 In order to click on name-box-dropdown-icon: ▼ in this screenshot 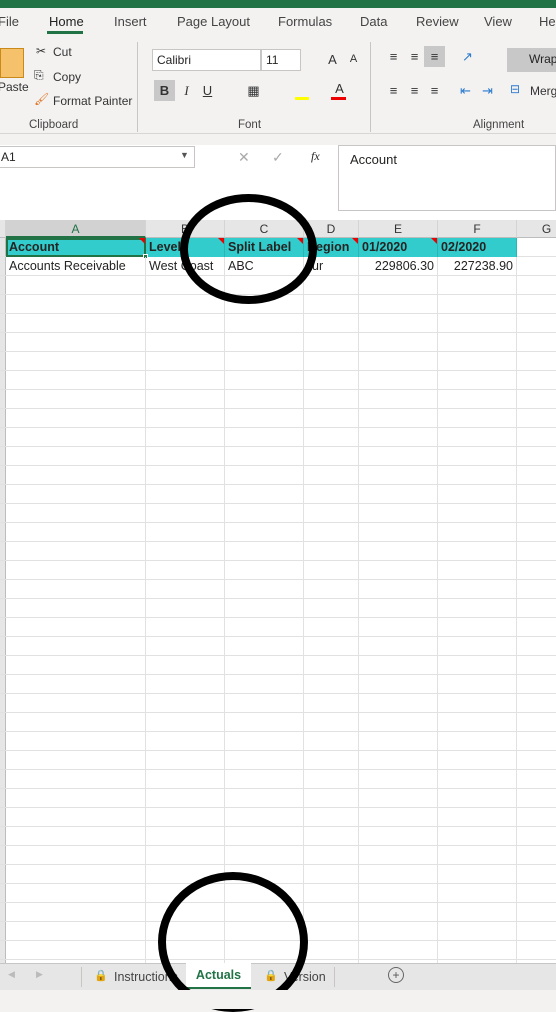, I will do `click(184, 155)`.